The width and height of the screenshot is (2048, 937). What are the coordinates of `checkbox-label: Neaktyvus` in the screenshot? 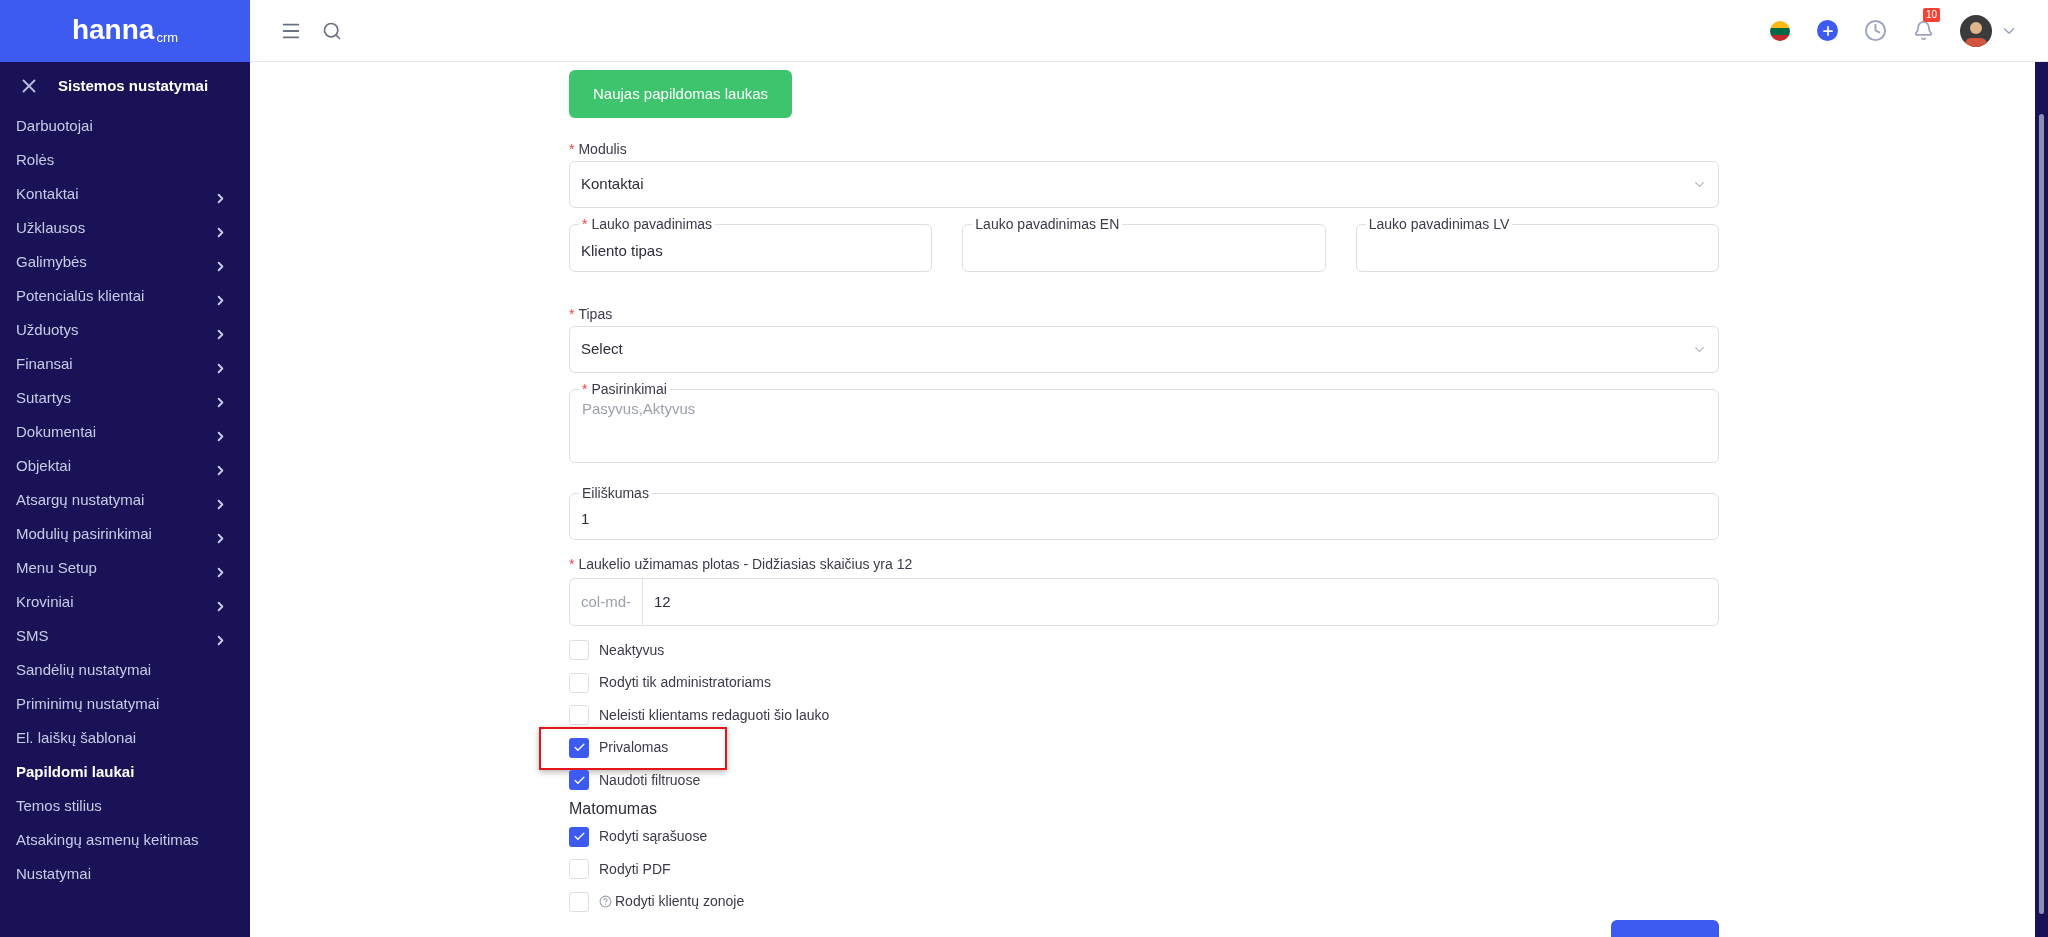 It's located at (632, 650).